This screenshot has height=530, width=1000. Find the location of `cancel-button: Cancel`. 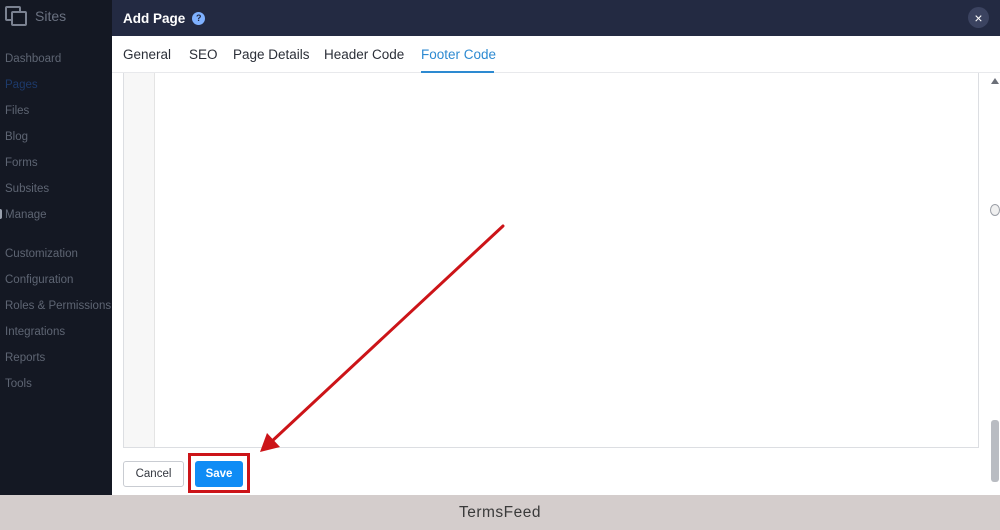

cancel-button: Cancel is located at coordinates (153, 474).